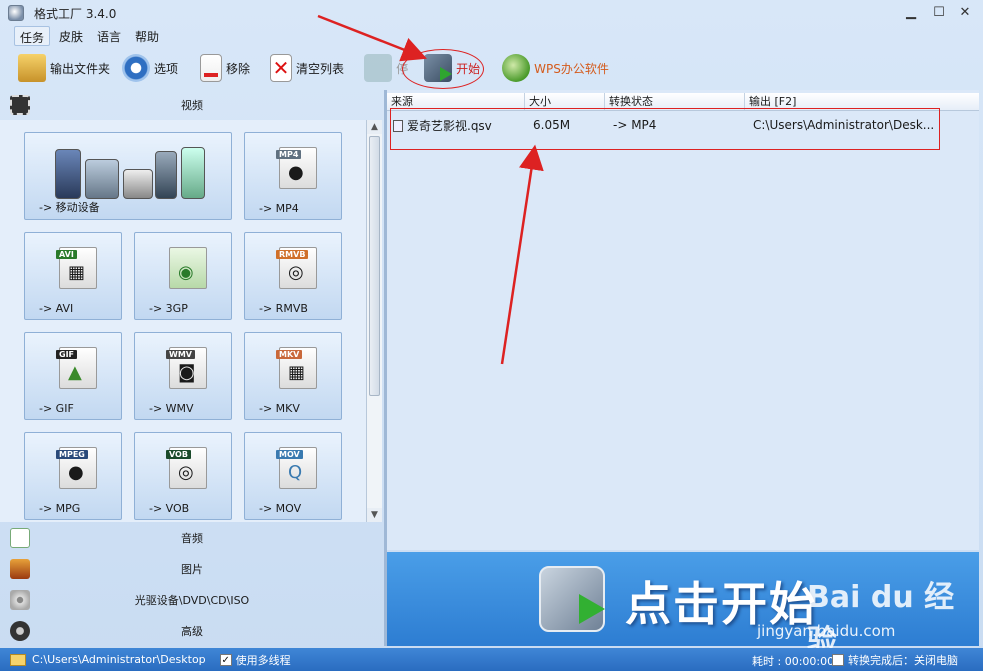 The image size is (983, 671). What do you see at coordinates (20, 631) in the screenshot?
I see `film-reel-icon` at bounding box center [20, 631].